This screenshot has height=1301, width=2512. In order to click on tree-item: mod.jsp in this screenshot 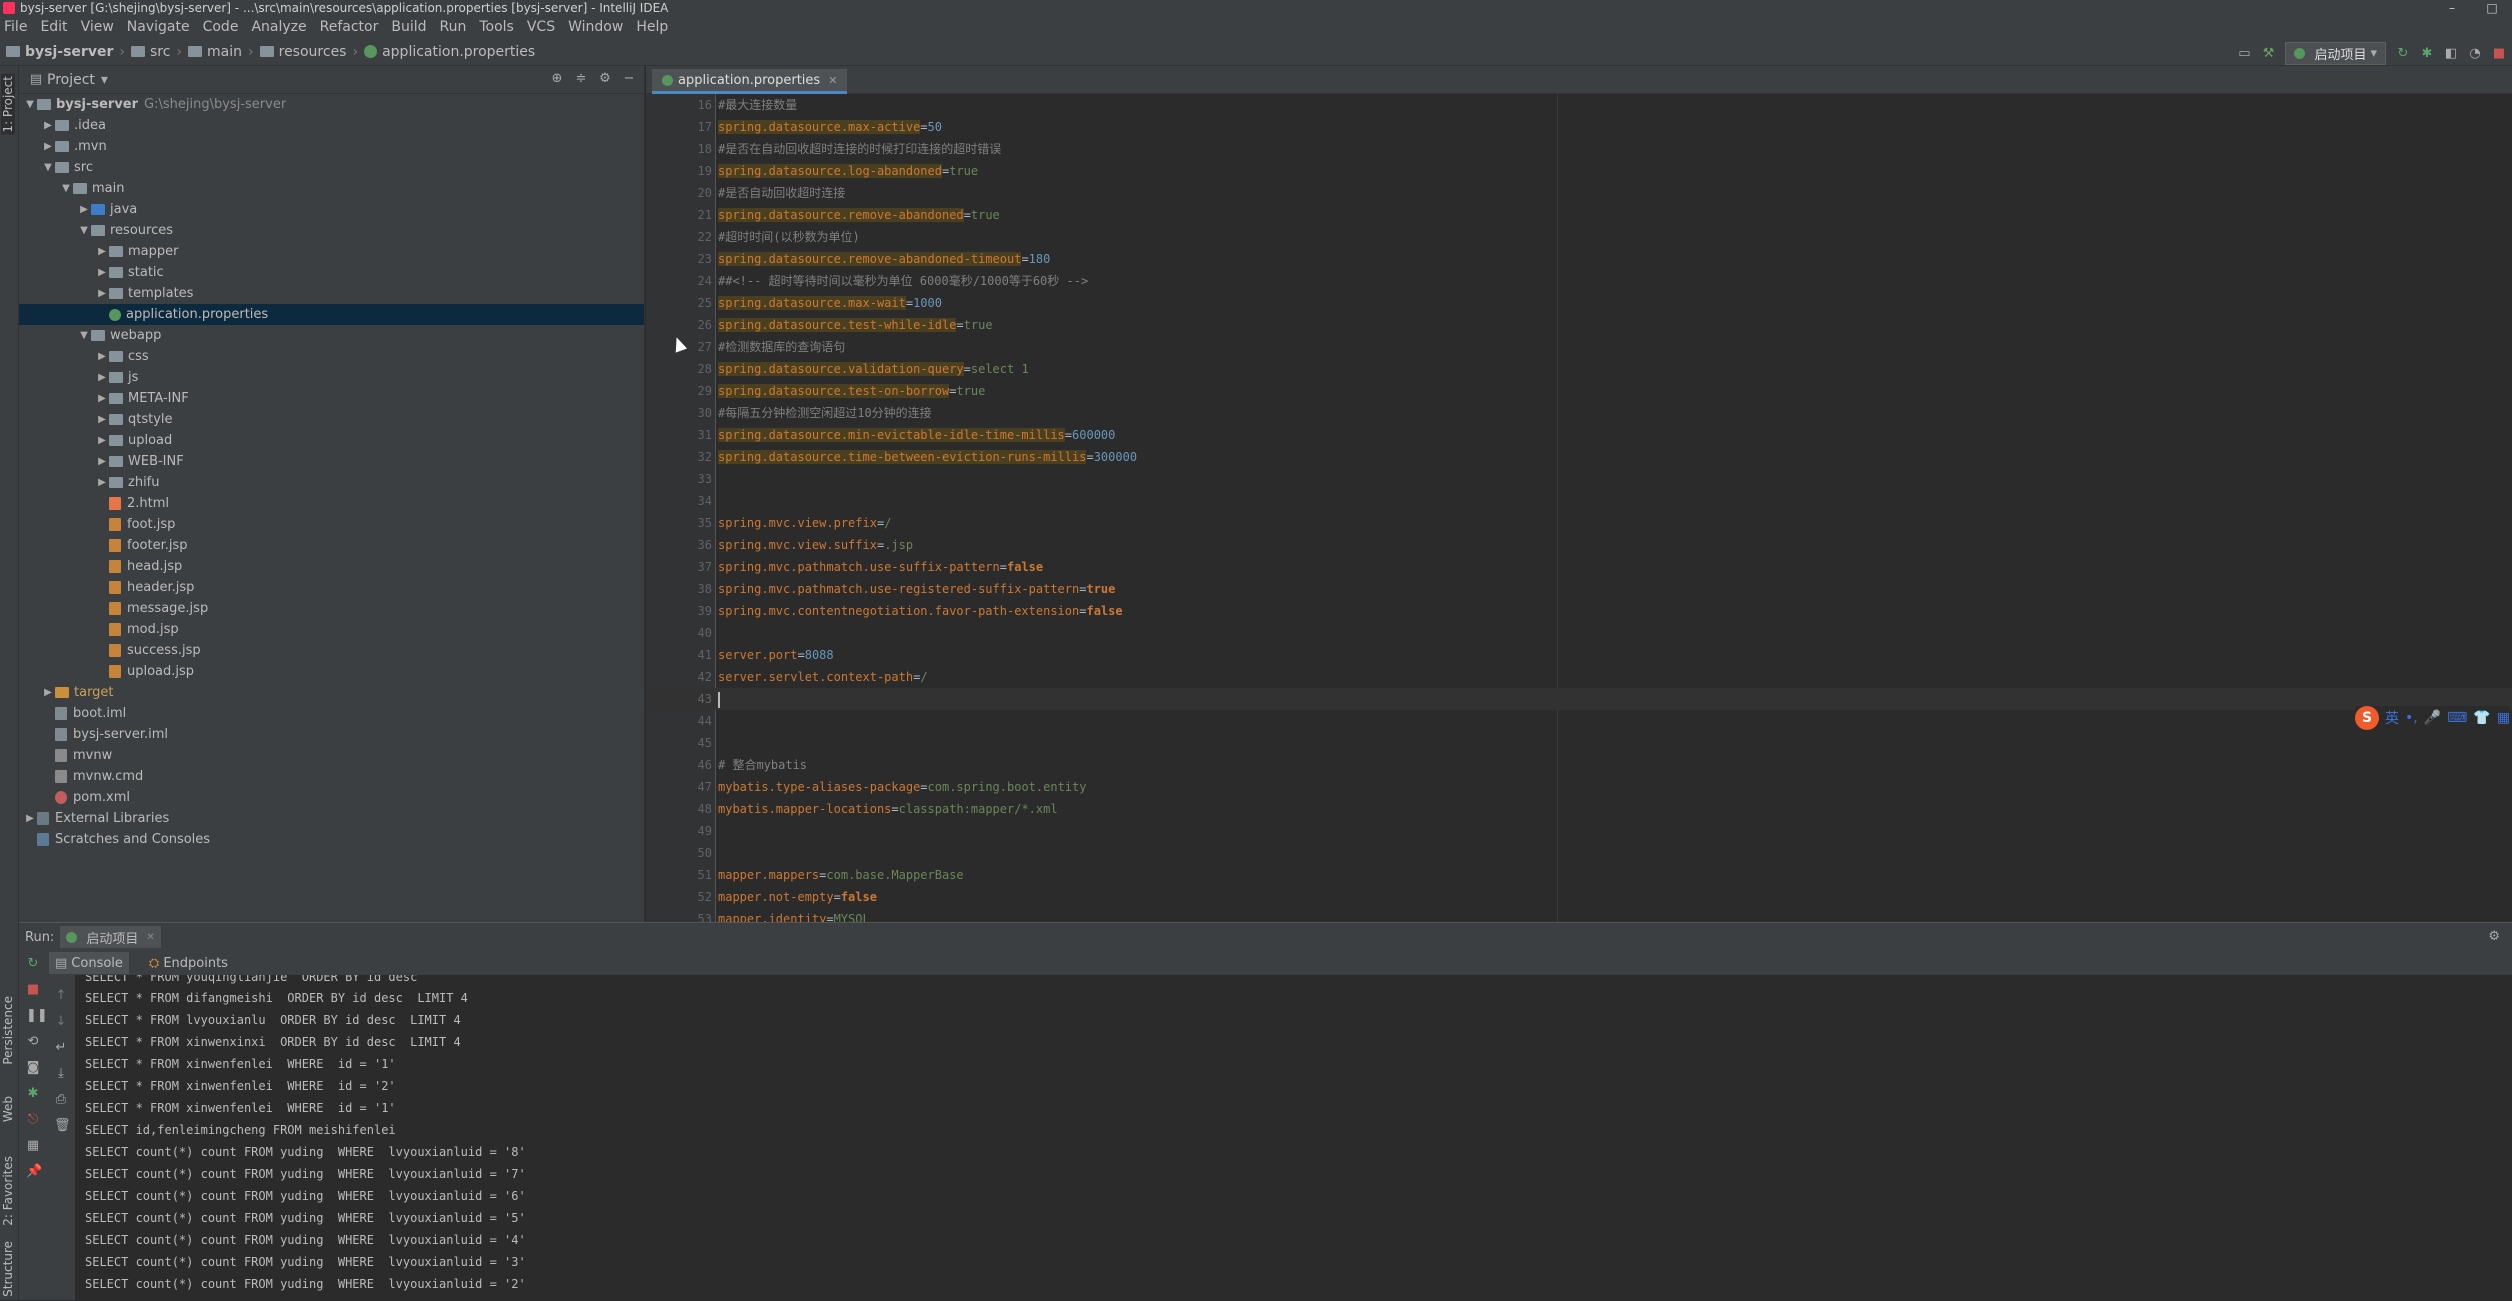, I will do `click(331, 629)`.